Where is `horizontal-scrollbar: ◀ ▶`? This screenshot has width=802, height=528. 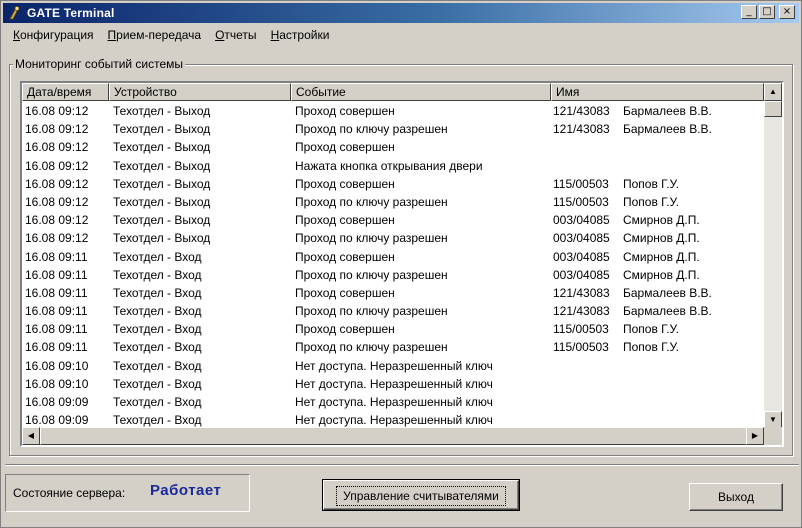
horizontal-scrollbar: ◀ ▶ is located at coordinates (393, 436).